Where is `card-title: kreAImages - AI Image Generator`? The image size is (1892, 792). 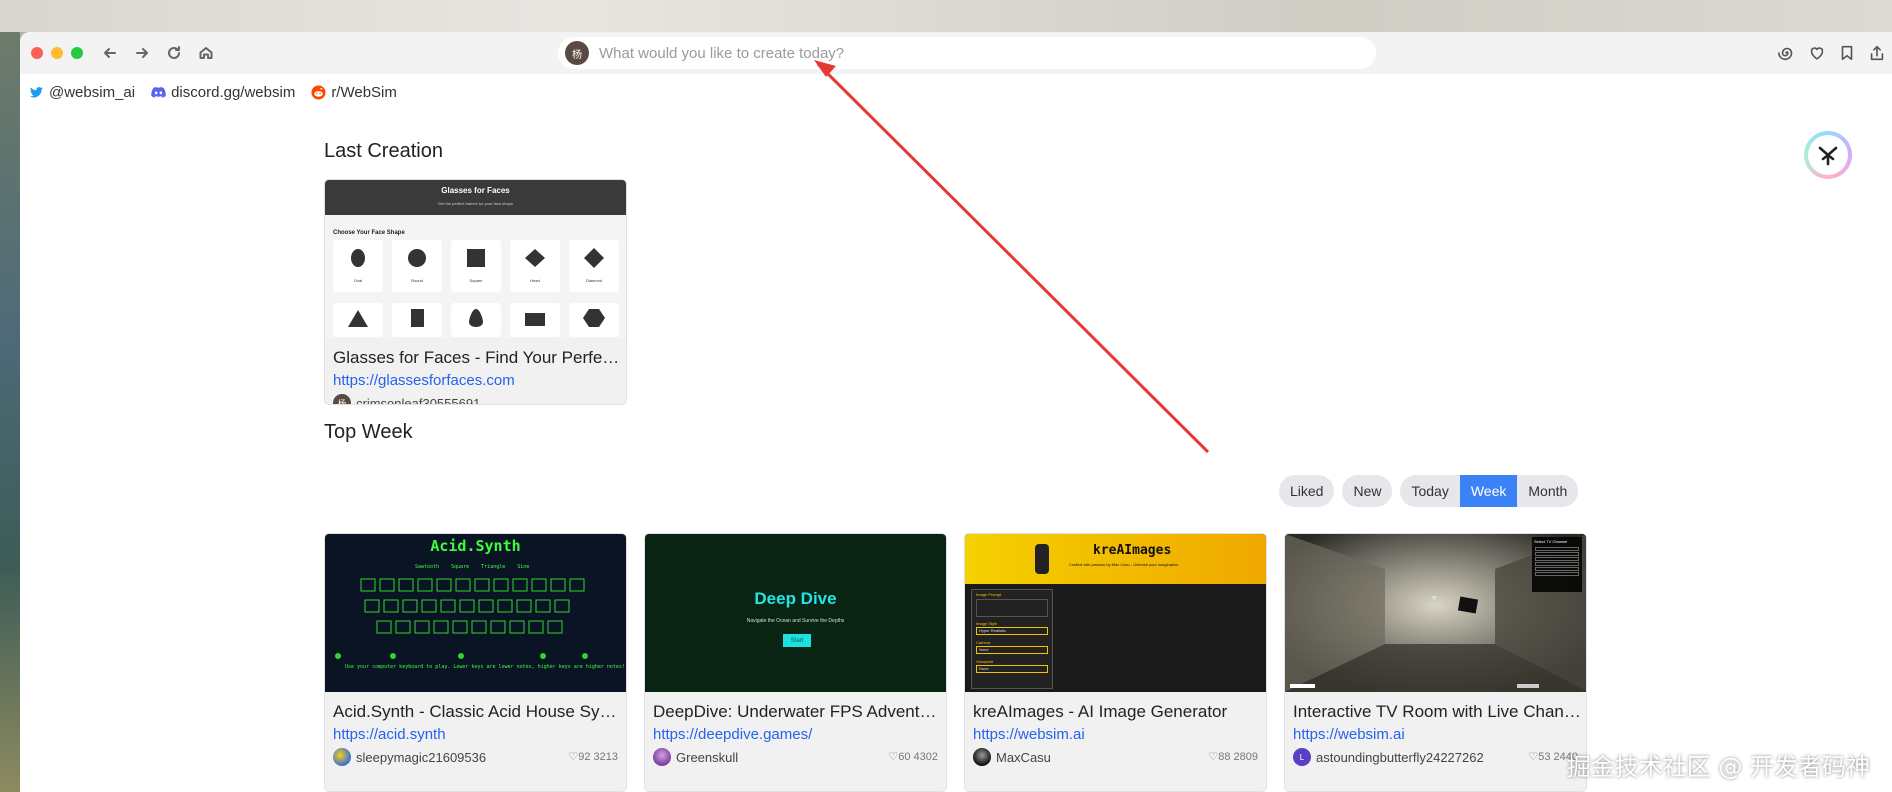
card-title: kreAImages - AI Image Generator is located at coordinates (1117, 712).